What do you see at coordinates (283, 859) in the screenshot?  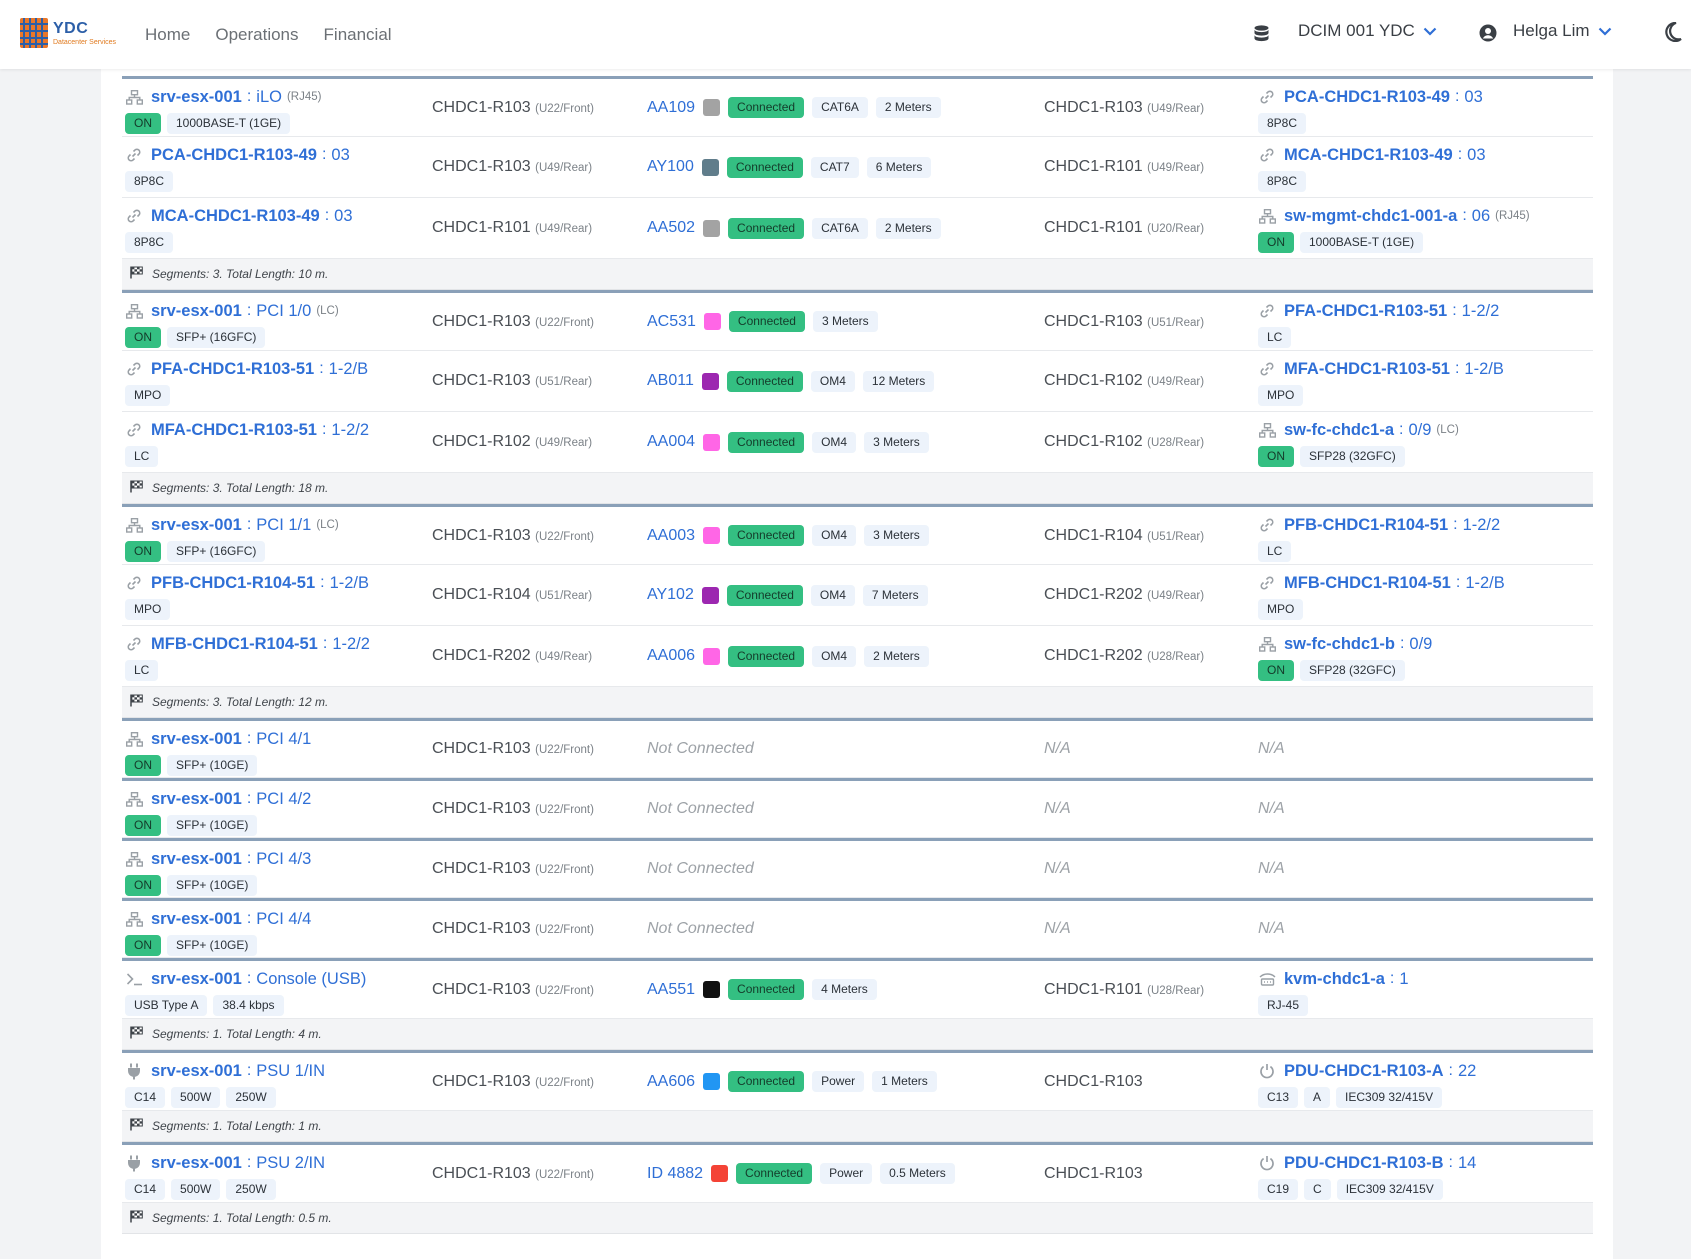 I see `port-link: PCI 4/3` at bounding box center [283, 859].